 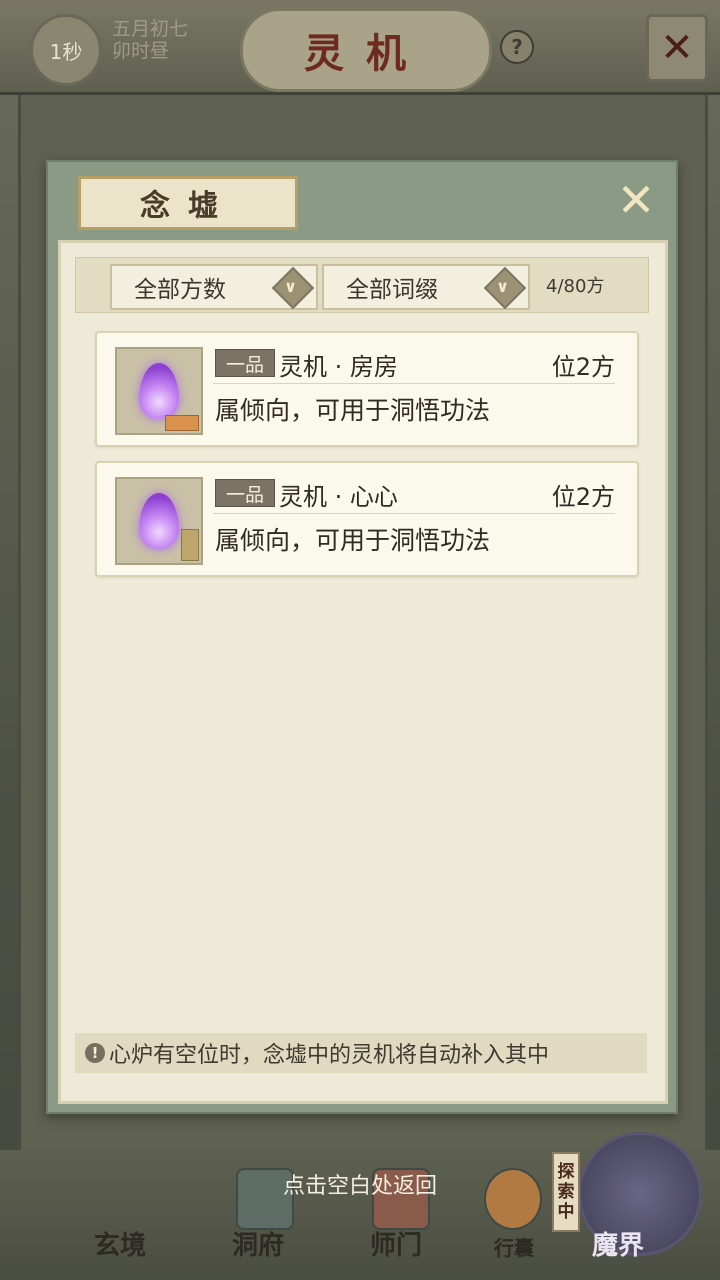 What do you see at coordinates (618, 1243) in the screenshot?
I see `nav-mojie: 魔界` at bounding box center [618, 1243].